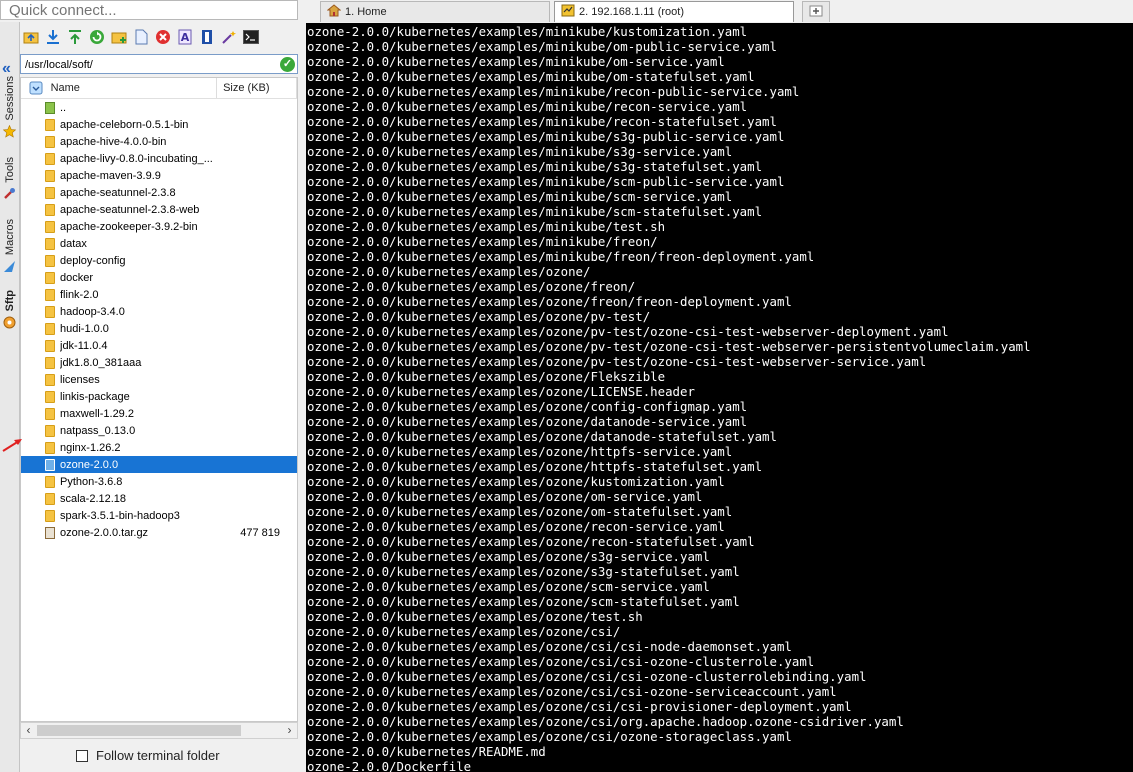 This screenshot has height=772, width=1133. What do you see at coordinates (92, 311) in the screenshot?
I see `file-name: hadoop-3.4.0` at bounding box center [92, 311].